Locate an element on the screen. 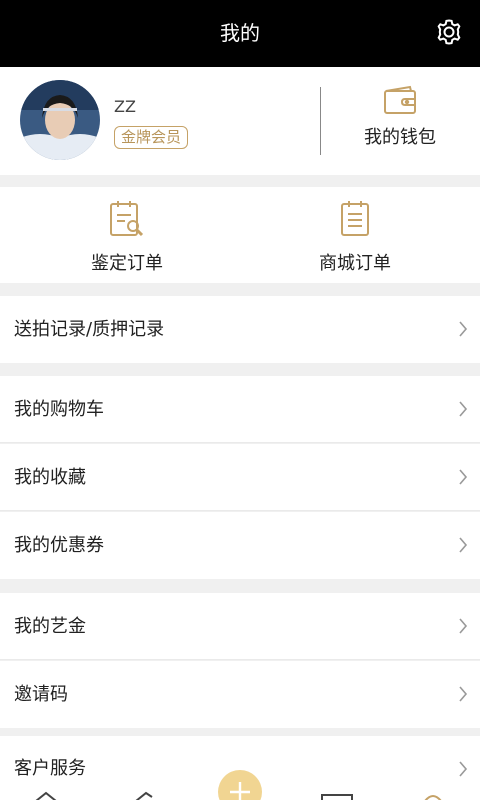  menu-item-art-gold: 我的艺金 is located at coordinates (240, 626).